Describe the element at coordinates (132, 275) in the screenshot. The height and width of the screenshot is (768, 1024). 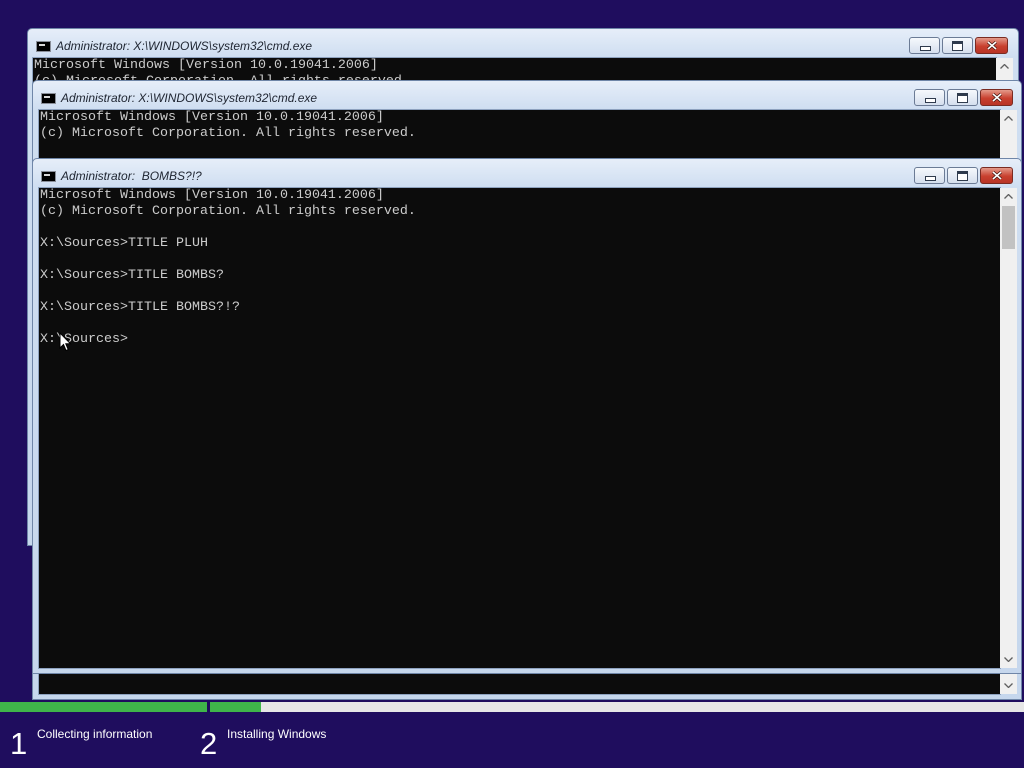
I see `console-line: X:\Sources>TITLE BOMBS?` at that location.